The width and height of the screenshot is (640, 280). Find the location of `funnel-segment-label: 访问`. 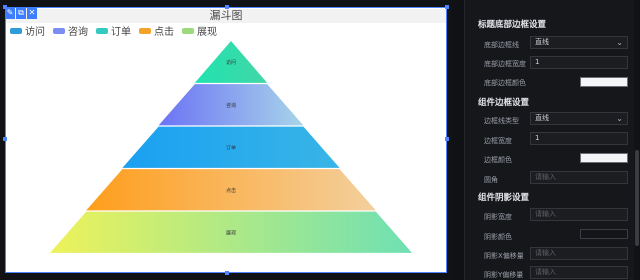

funnel-segment-label: 访问 is located at coordinates (231, 62).